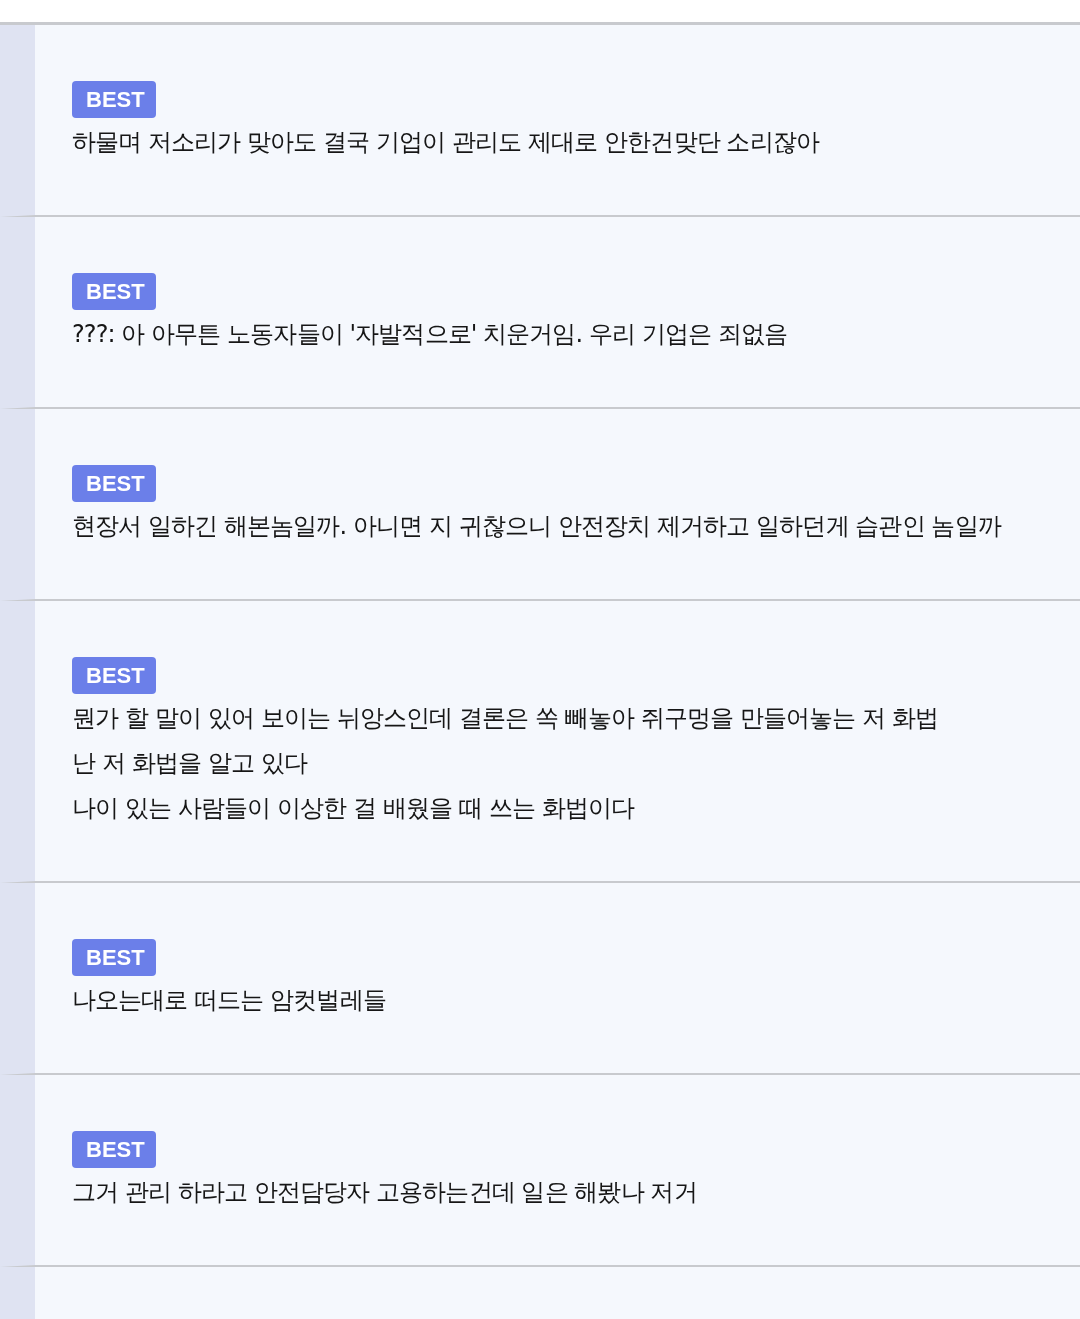 The height and width of the screenshot is (1319, 1080). Describe the element at coordinates (537, 526) in the screenshot. I see `comment-text: 현장서 일하긴 해본놈일까. 아니면 지 귀찮으니 안전장치 제거하고 일하던게 습관인 놈일까` at that location.